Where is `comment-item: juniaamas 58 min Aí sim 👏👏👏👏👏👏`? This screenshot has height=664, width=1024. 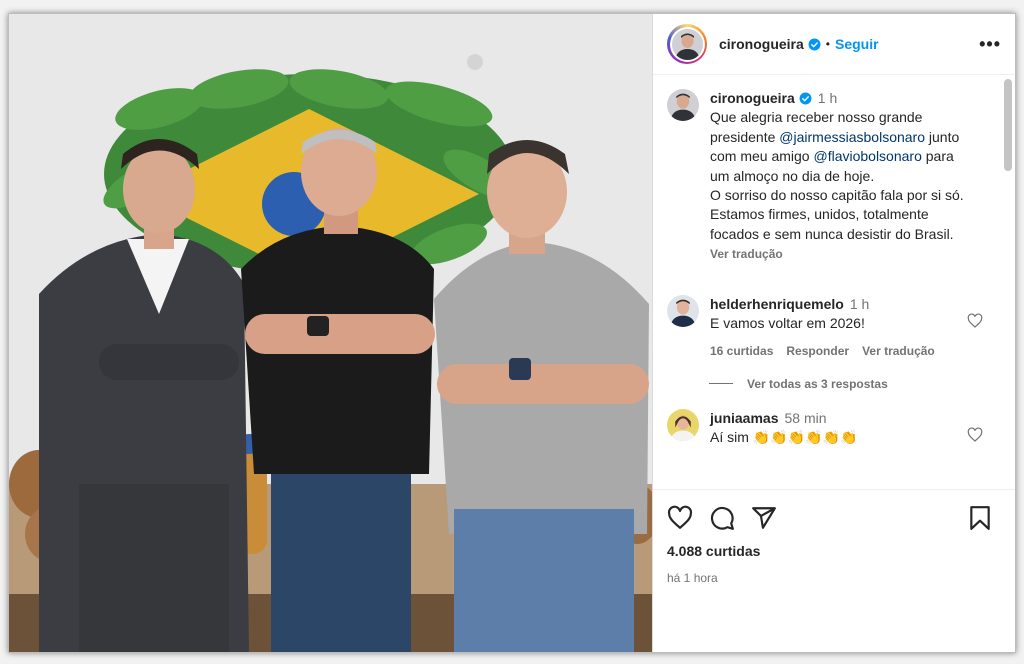
comment-item: juniaamas 58 min Aí sim 👏👏👏👏👏👏 is located at coordinates (834, 427).